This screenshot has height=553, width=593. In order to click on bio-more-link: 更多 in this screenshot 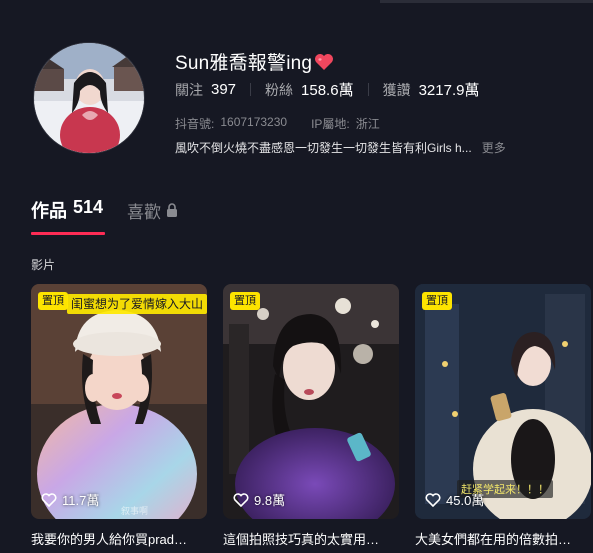, I will do `click(494, 147)`.